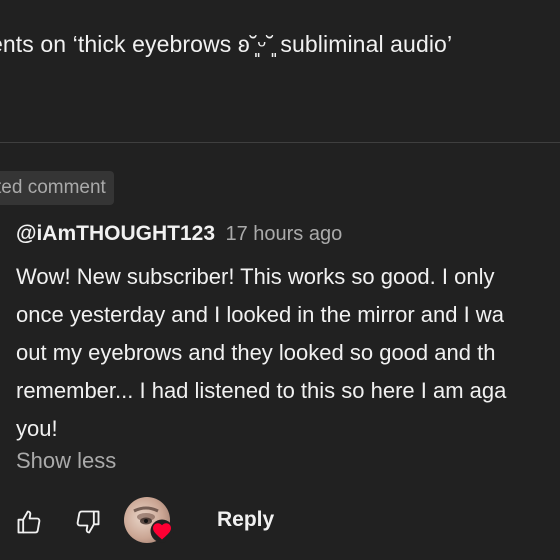 Image resolution: width=560 pixels, height=560 pixels. I want to click on highlighted-comment-badge: ted comment, so click(57, 188).